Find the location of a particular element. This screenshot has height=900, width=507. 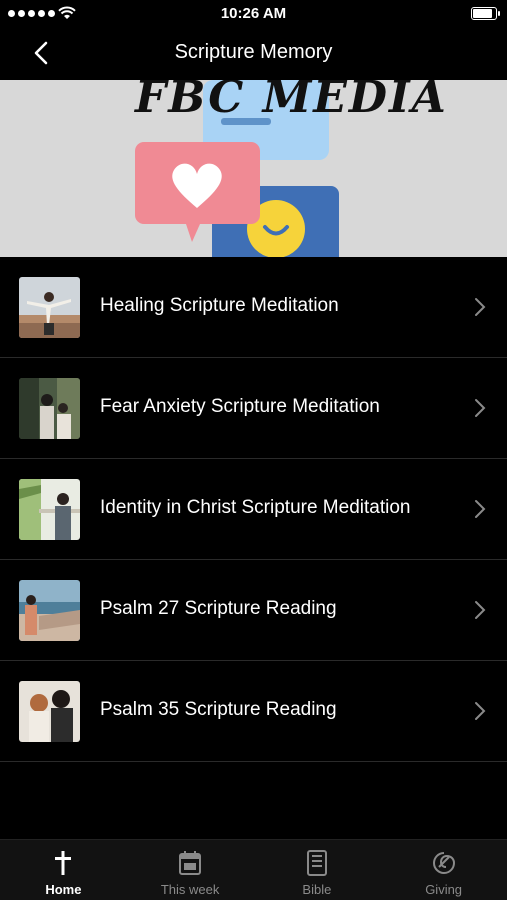

list-item-label: Psalm 35 Scripture Reading is located at coordinates (218, 709).